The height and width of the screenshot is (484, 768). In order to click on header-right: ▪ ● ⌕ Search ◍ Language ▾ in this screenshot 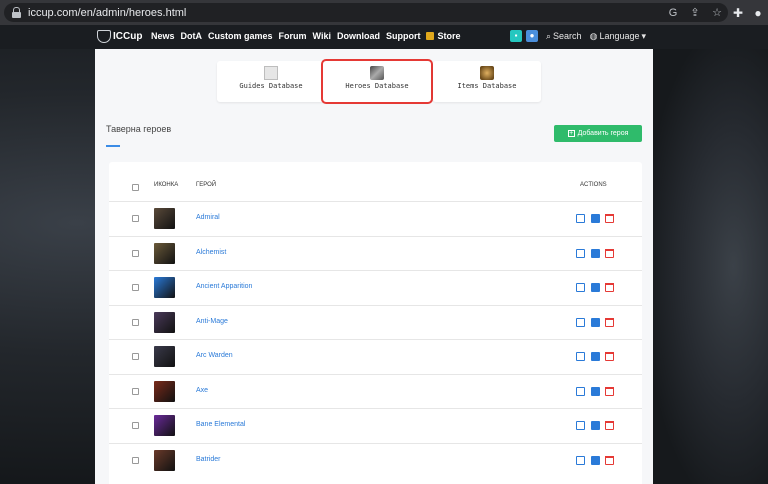, I will do `click(578, 36)`.